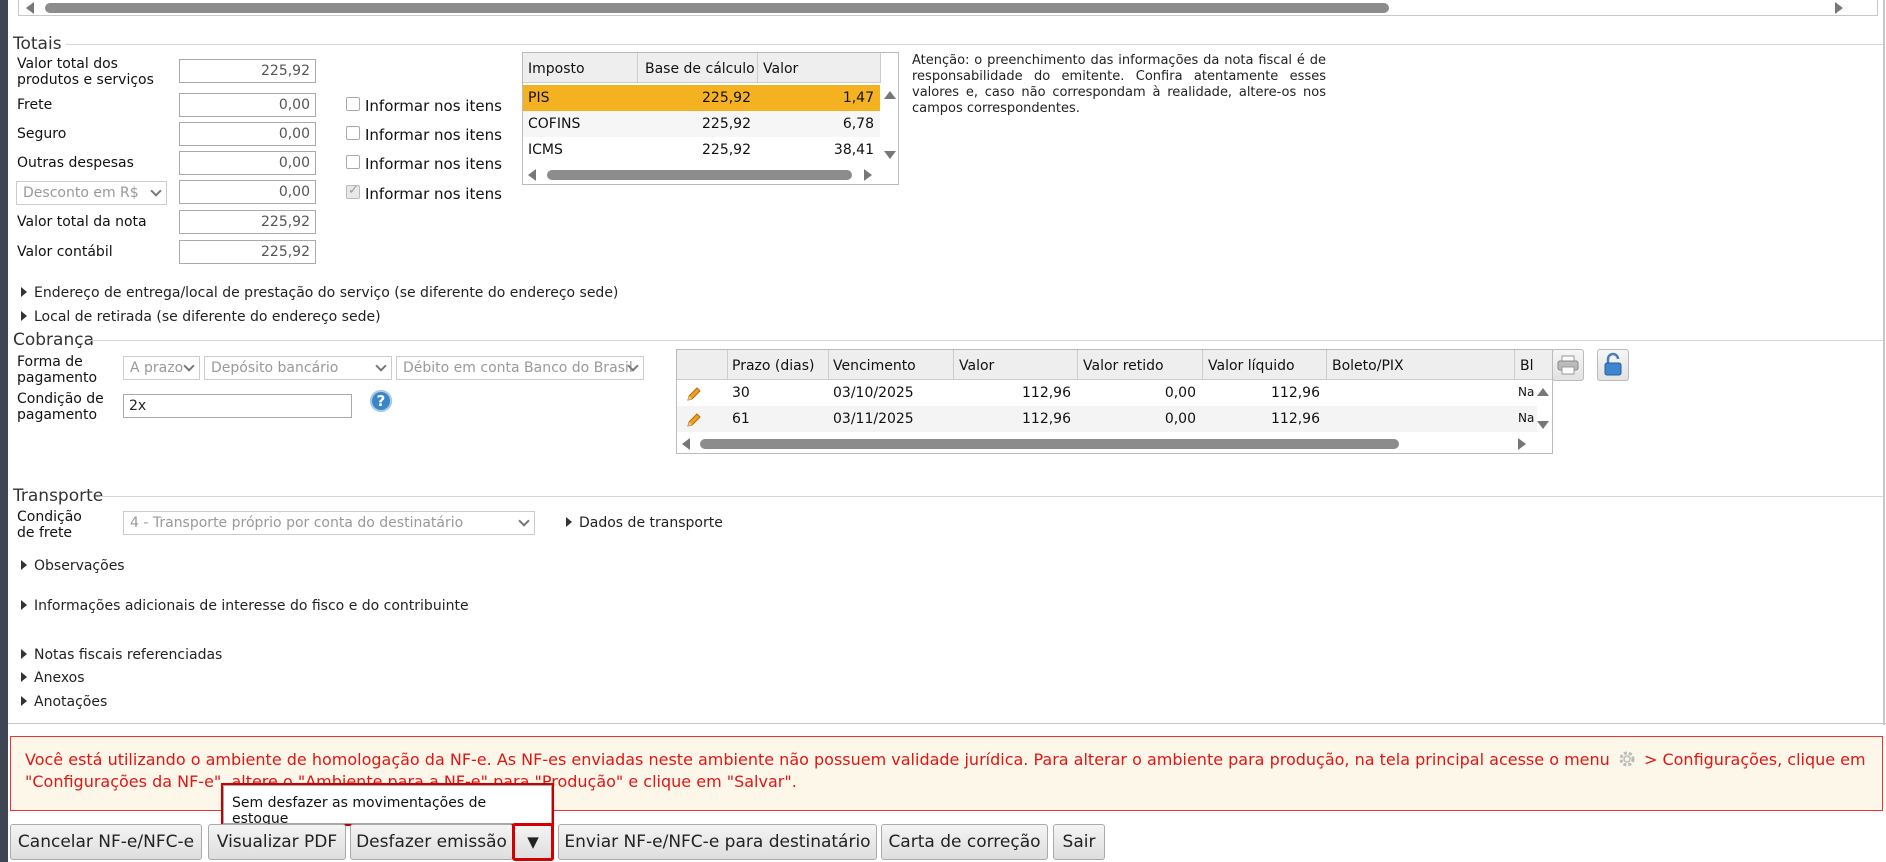 The image size is (1886, 862). I want to click on warning-text-config: > Configurações,, so click(1713, 759).